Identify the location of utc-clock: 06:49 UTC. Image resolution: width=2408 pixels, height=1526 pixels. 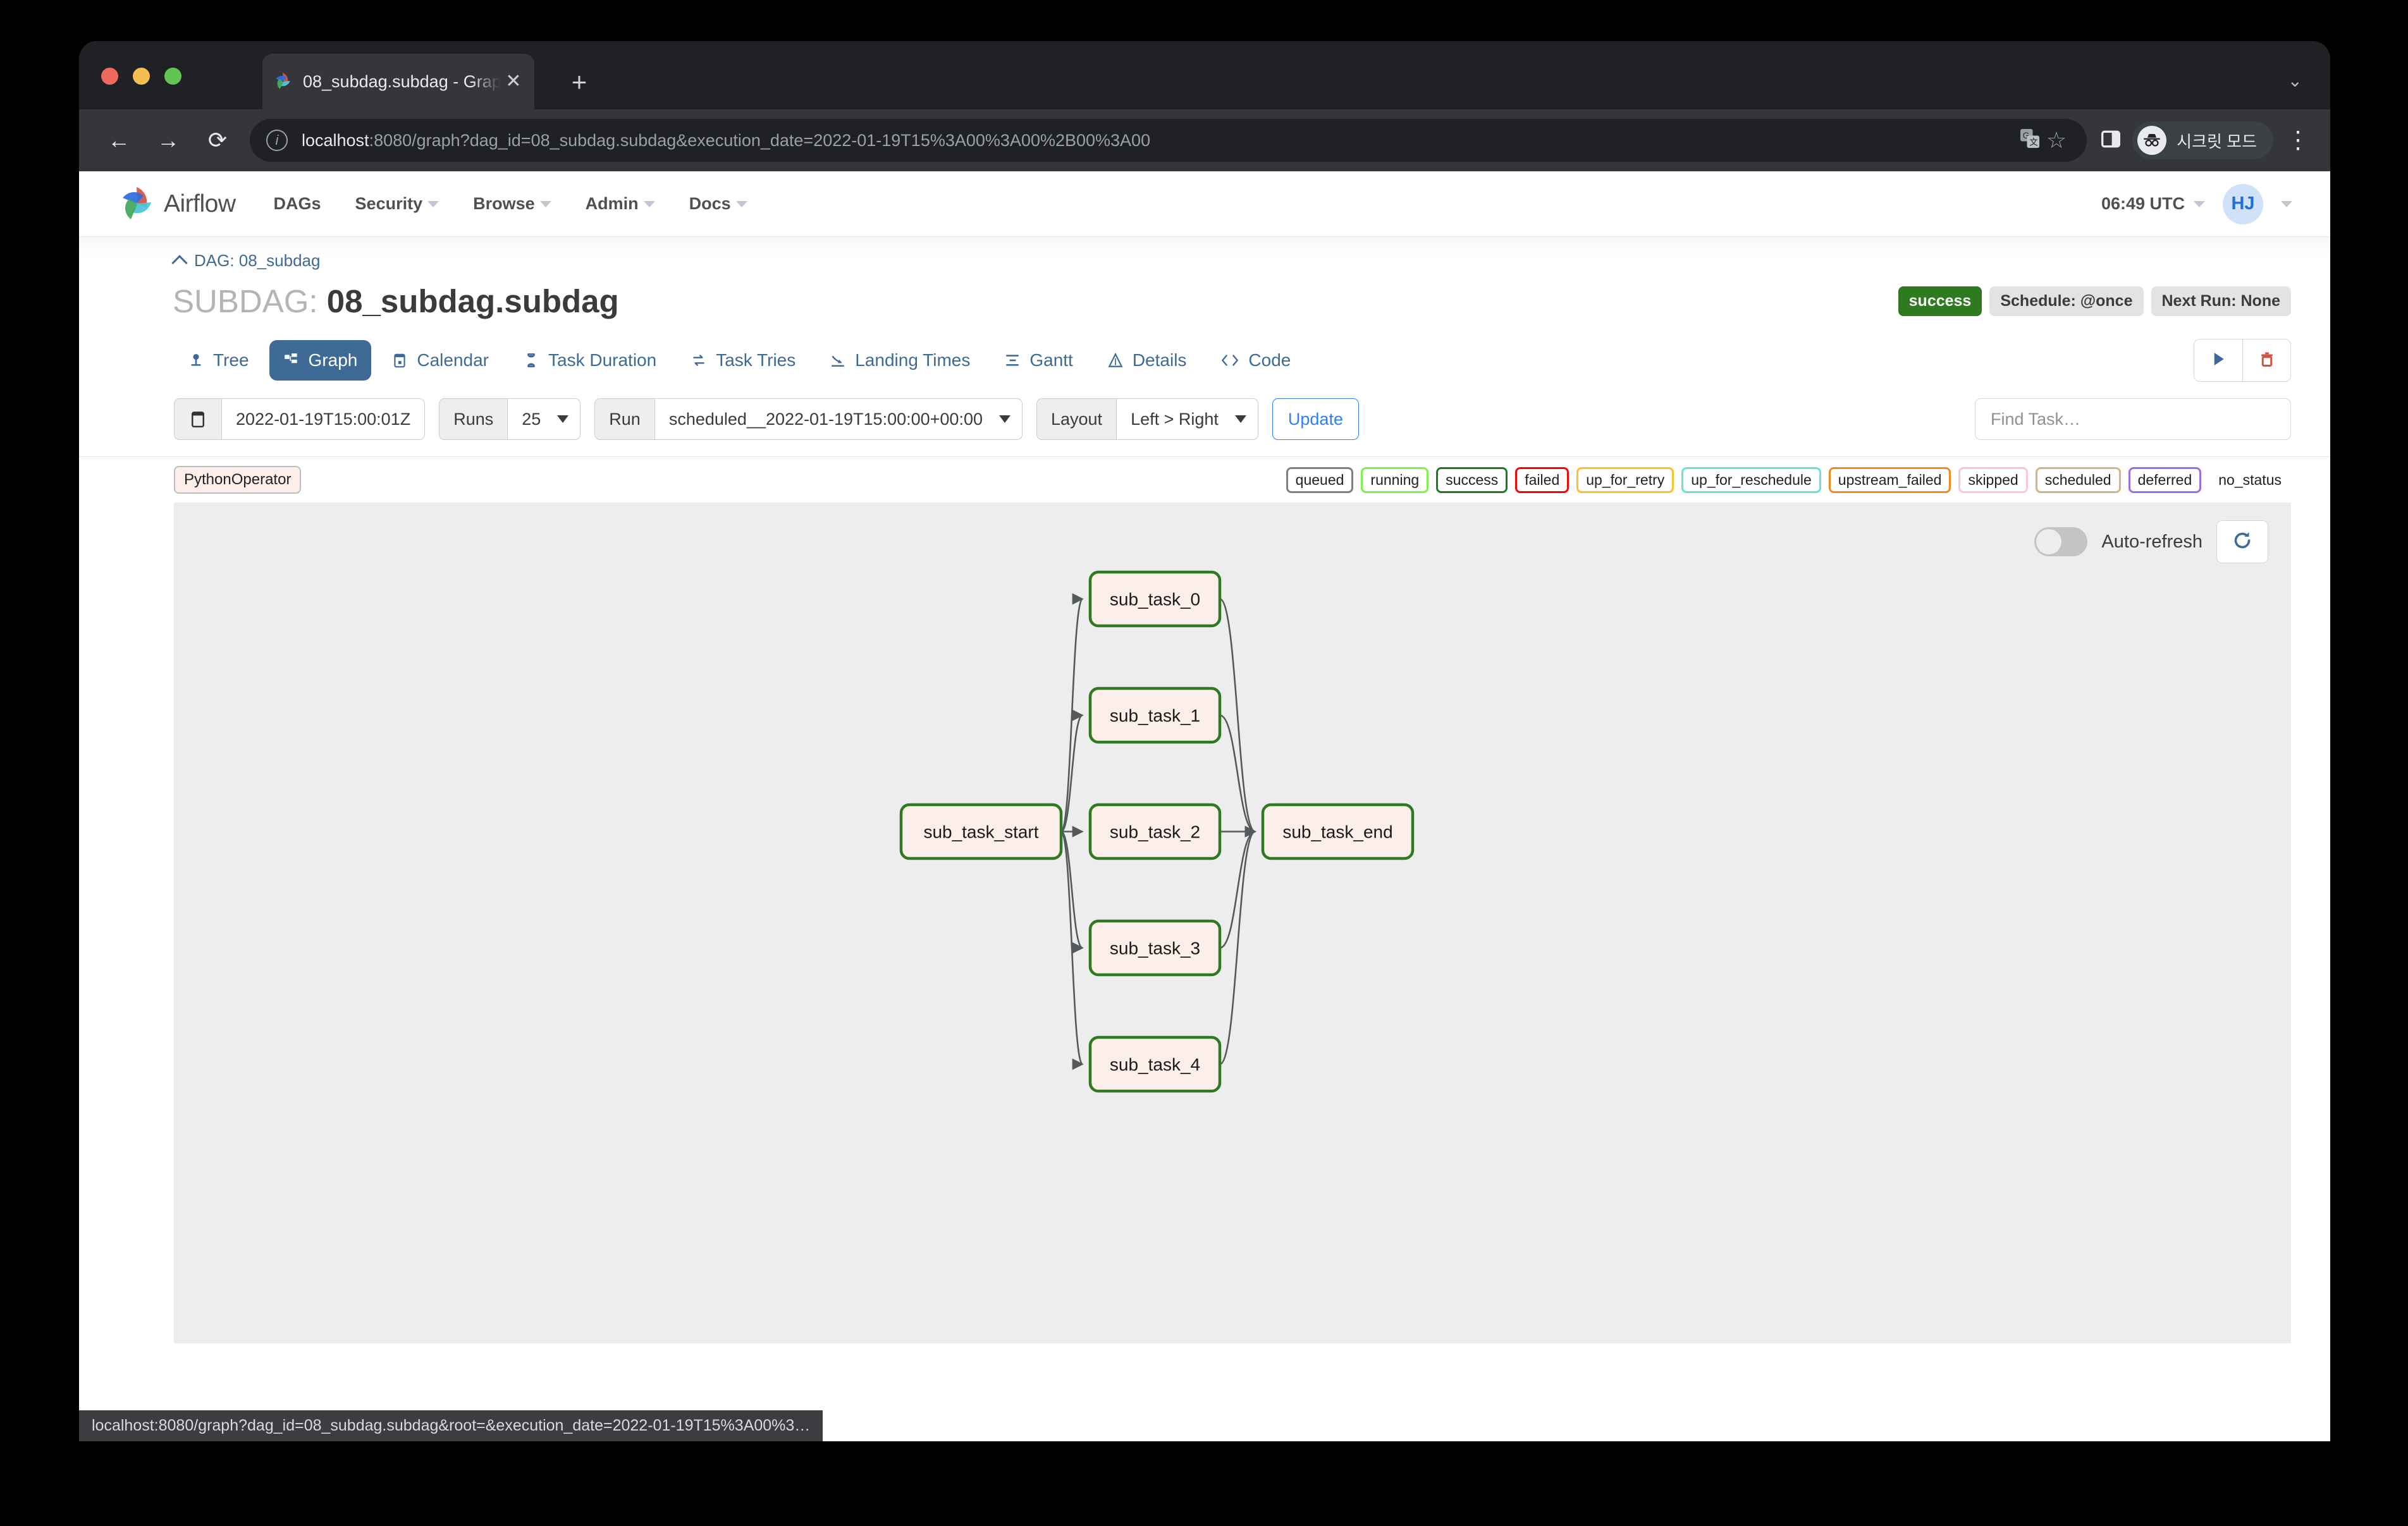
(2153, 204).